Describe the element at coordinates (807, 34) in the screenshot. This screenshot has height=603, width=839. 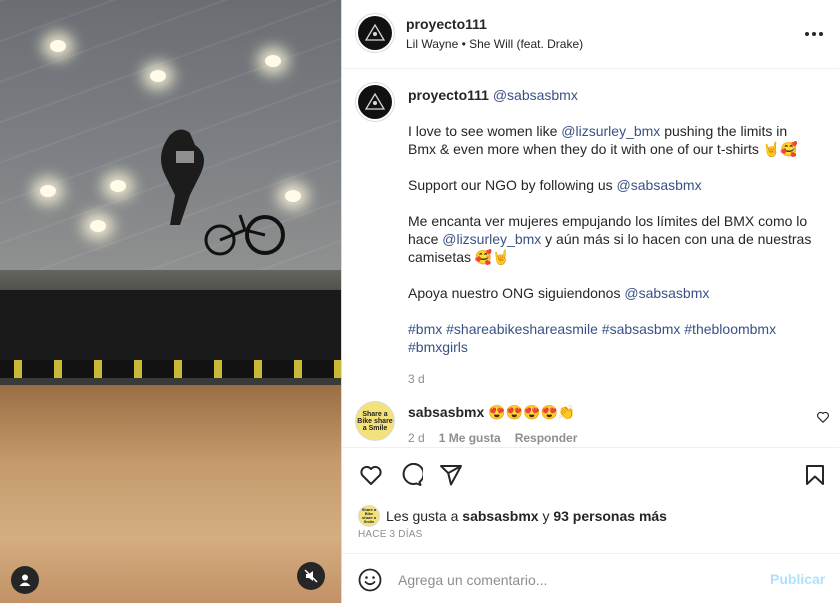
I see `more-icon` at that location.